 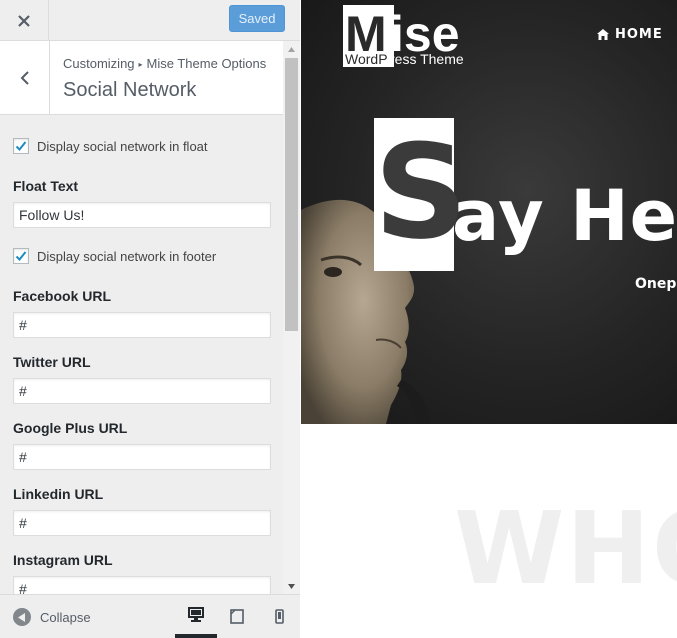 I want to click on collapse-button: Collapse, so click(x=52, y=617).